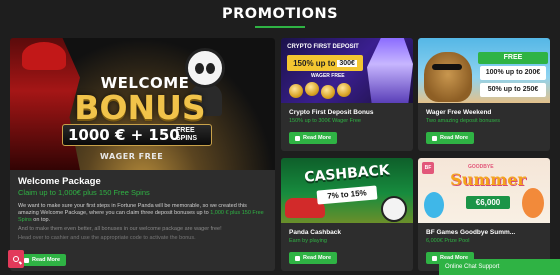  I want to click on featured-title: Welcome Package, so click(59, 181).